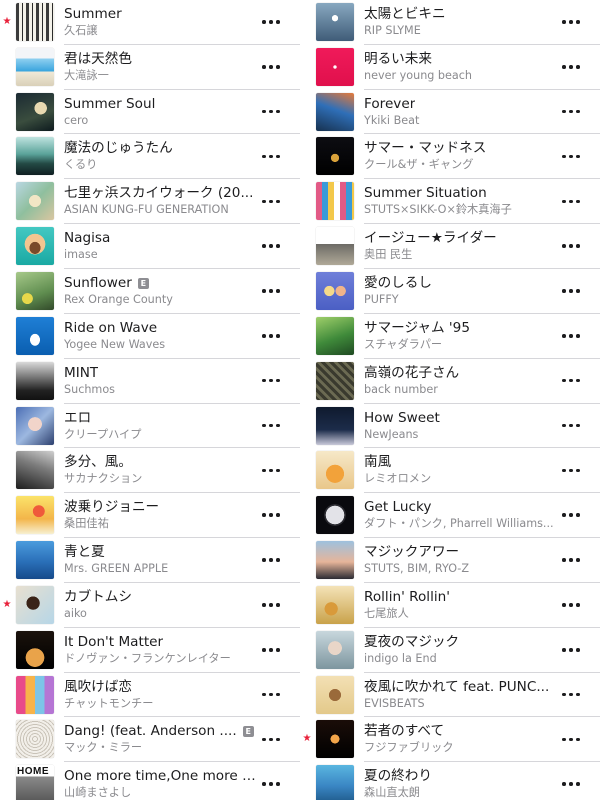 The height and width of the screenshot is (800, 600). What do you see at coordinates (35, 782) in the screenshot?
I see `album-art: HOME` at bounding box center [35, 782].